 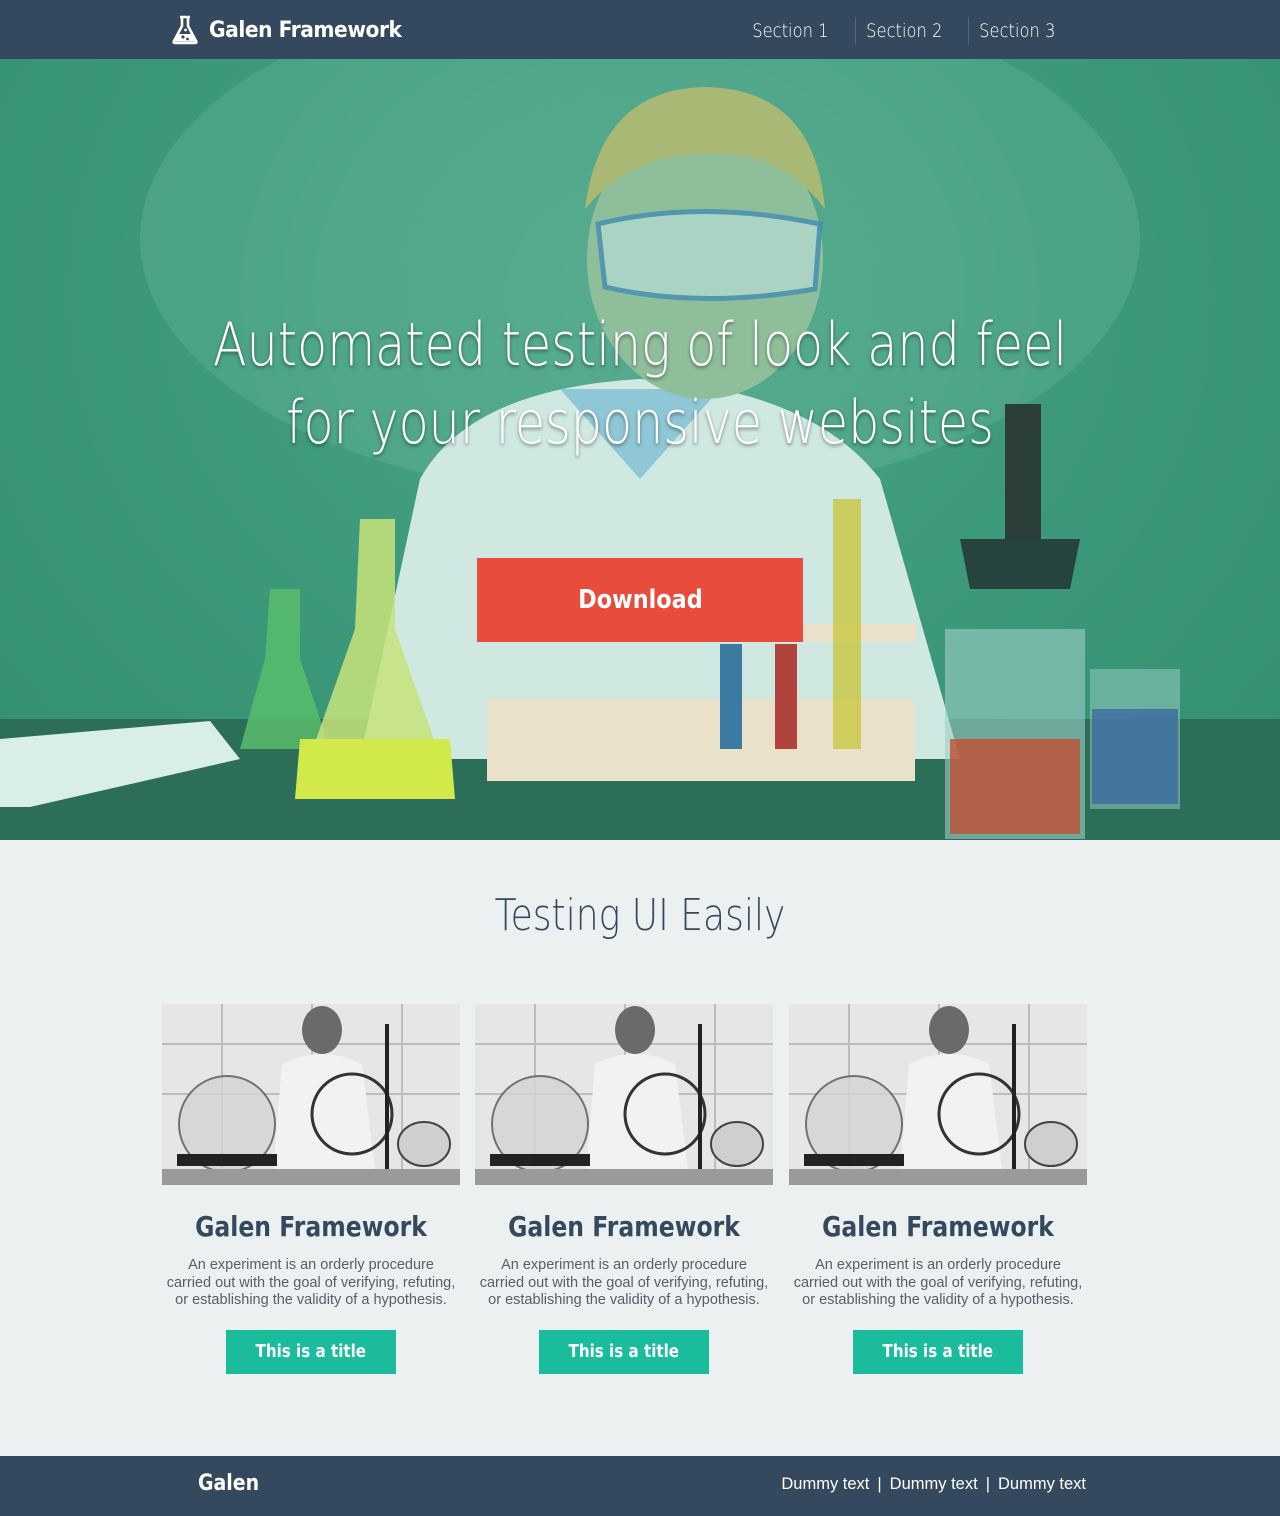 What do you see at coordinates (790, 31) in the screenshot?
I see `nav-section-1: Section 1` at bounding box center [790, 31].